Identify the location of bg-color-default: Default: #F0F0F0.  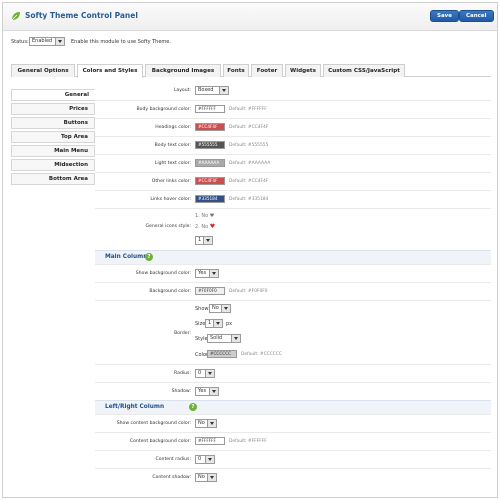
(248, 291).